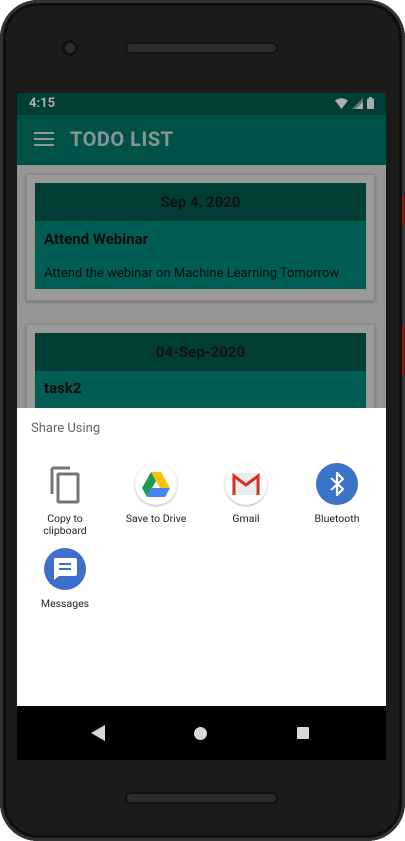  I want to click on share-option-label: Save to Drive, so click(156, 518).